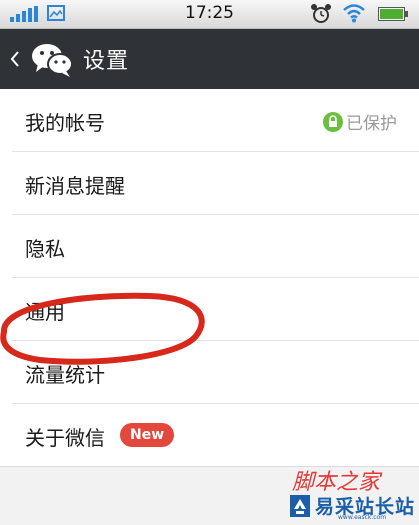 Image resolution: width=419 pixels, height=525 pixels. I want to click on settings-item-label: 新消息提醒, so click(75, 186).